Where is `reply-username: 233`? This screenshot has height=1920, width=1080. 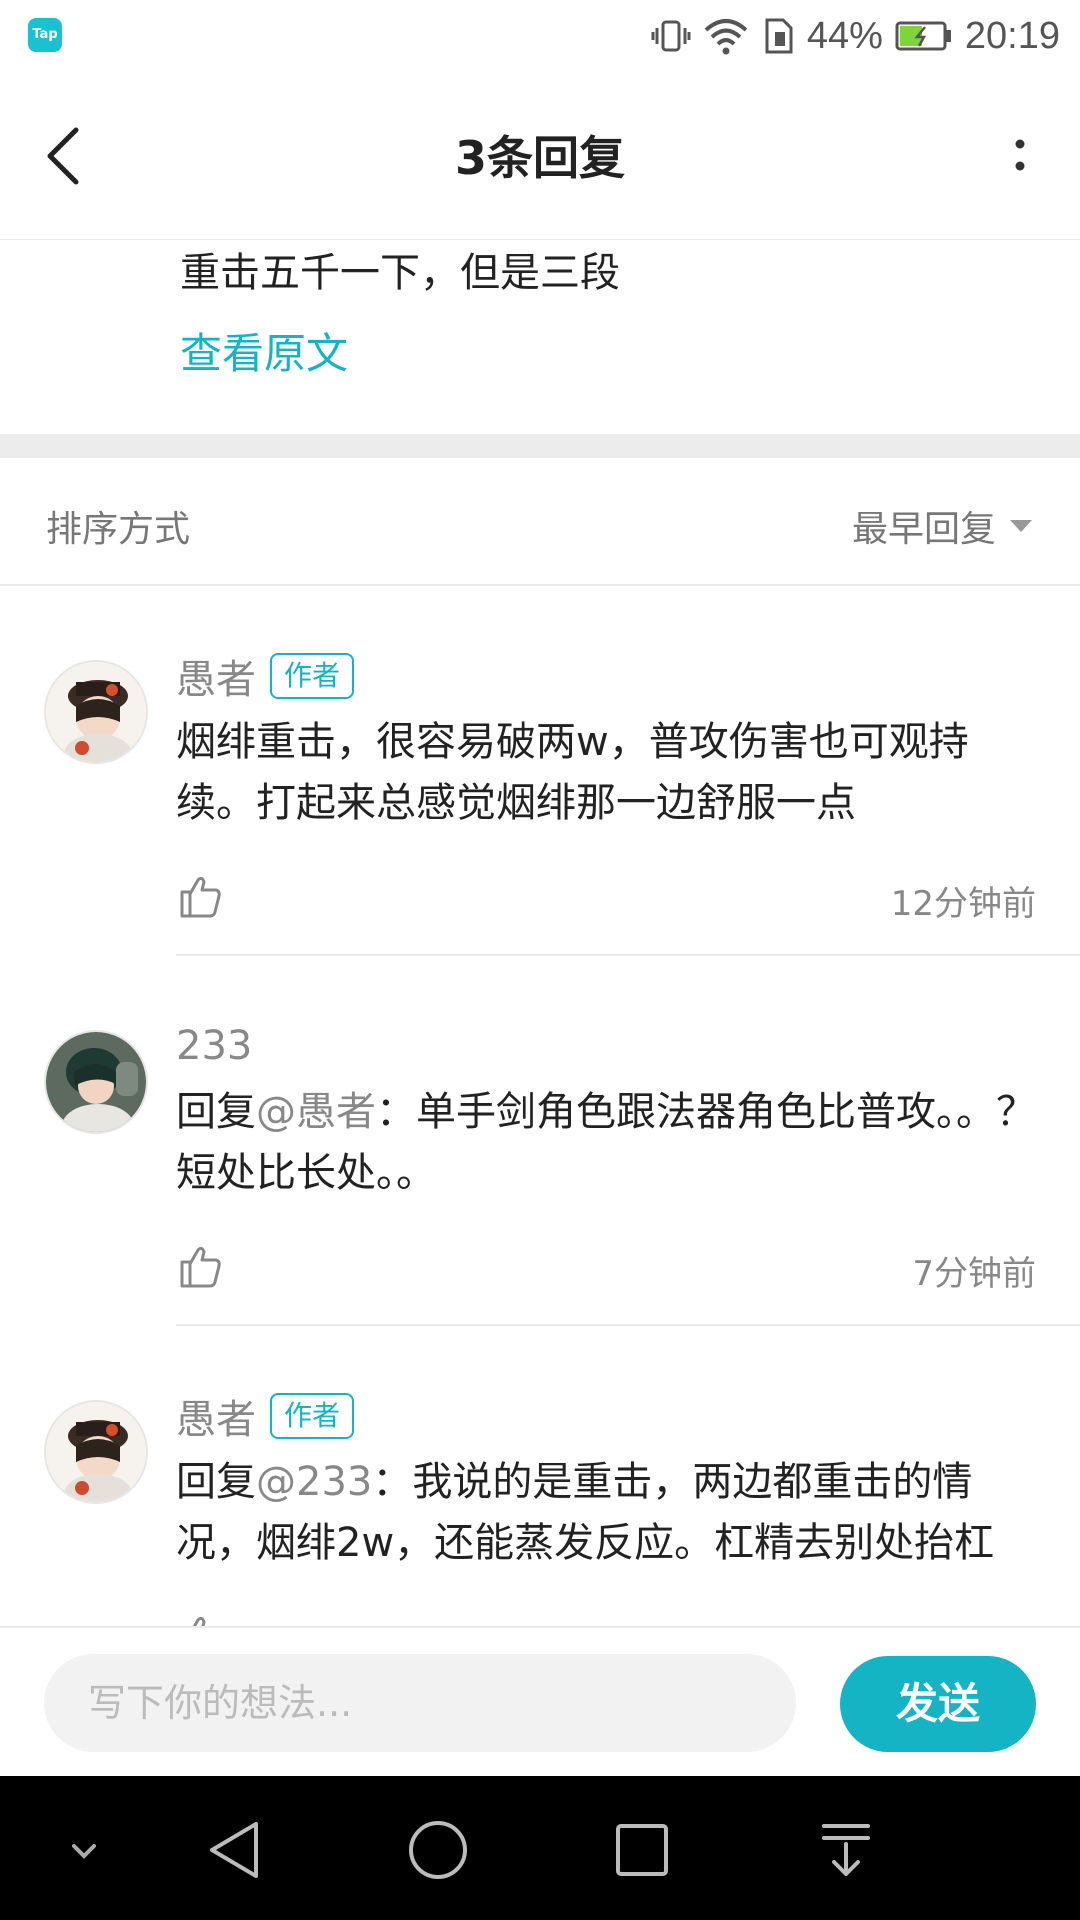
reply-username: 233 is located at coordinates (214, 1046).